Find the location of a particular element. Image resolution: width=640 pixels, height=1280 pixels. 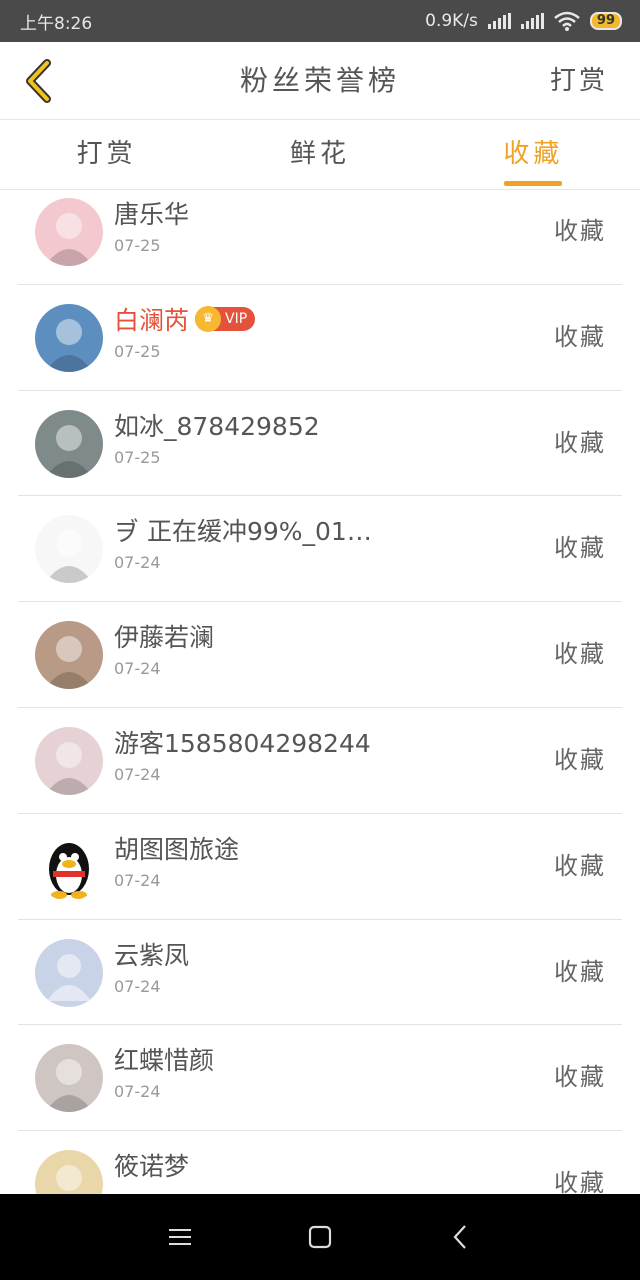

triangle-back-icon is located at coordinates (459, 1237).